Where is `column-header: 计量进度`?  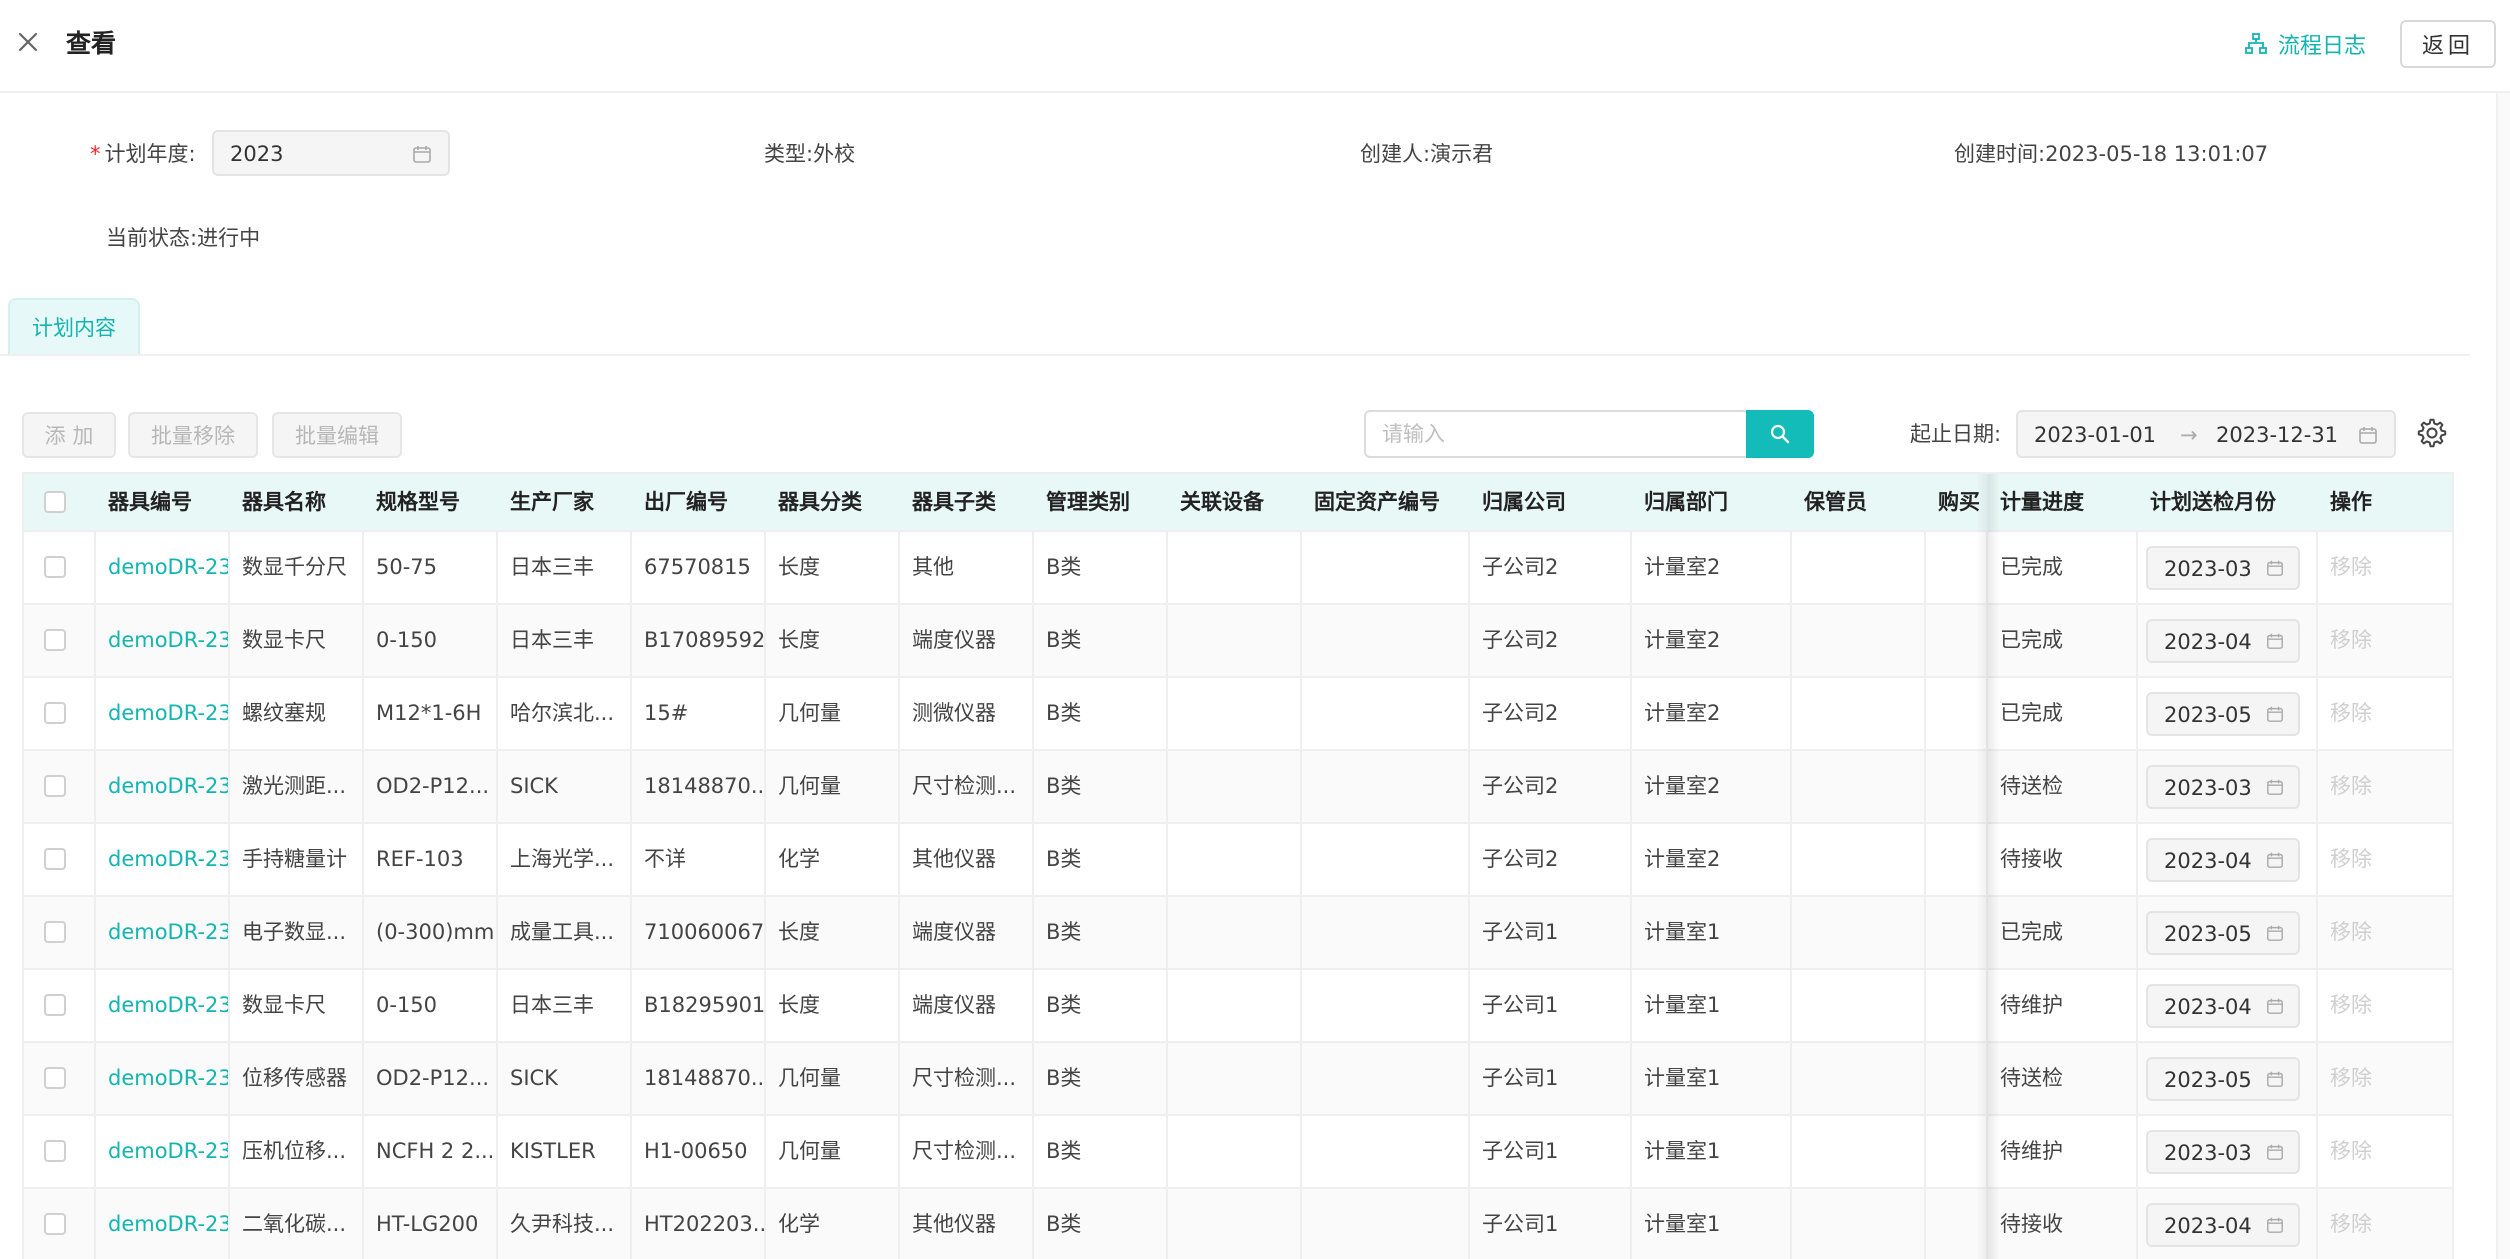
column-header: 计量进度 is located at coordinates (2063, 502).